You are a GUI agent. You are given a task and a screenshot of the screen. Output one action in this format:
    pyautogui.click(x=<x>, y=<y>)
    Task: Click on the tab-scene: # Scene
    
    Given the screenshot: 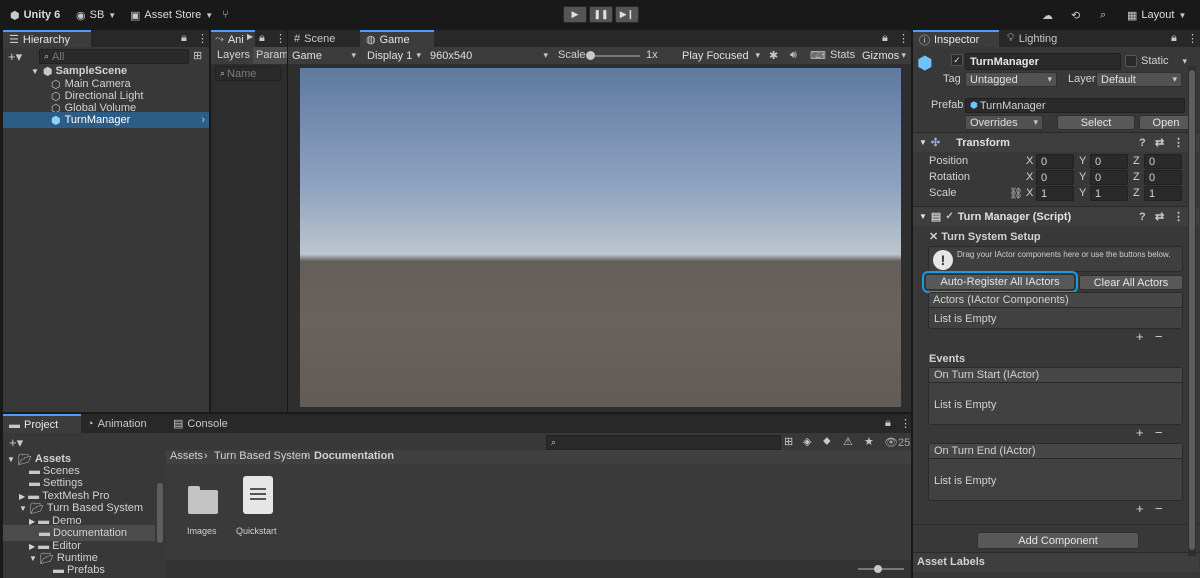 What is the action you would take?
    pyautogui.click(x=323, y=38)
    